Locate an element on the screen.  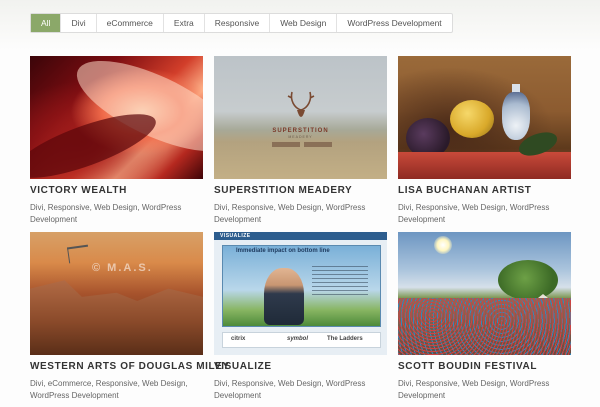
filter-responsive: Responsive is located at coordinates (238, 23).